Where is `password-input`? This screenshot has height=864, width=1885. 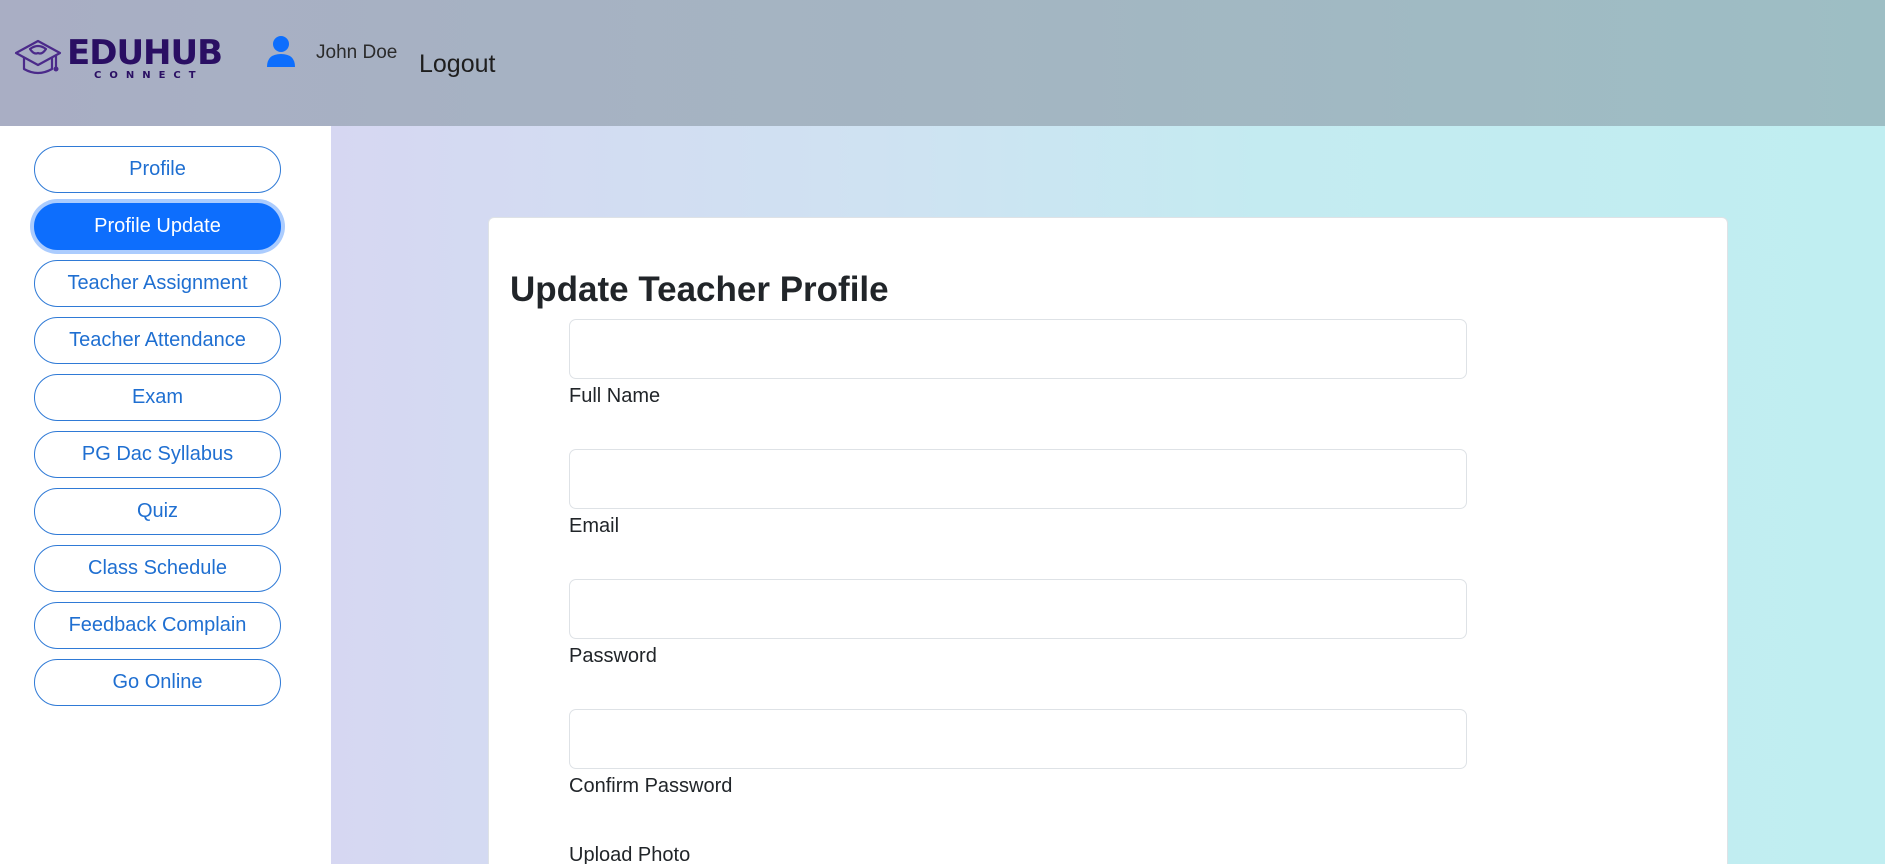
password-input is located at coordinates (1018, 609).